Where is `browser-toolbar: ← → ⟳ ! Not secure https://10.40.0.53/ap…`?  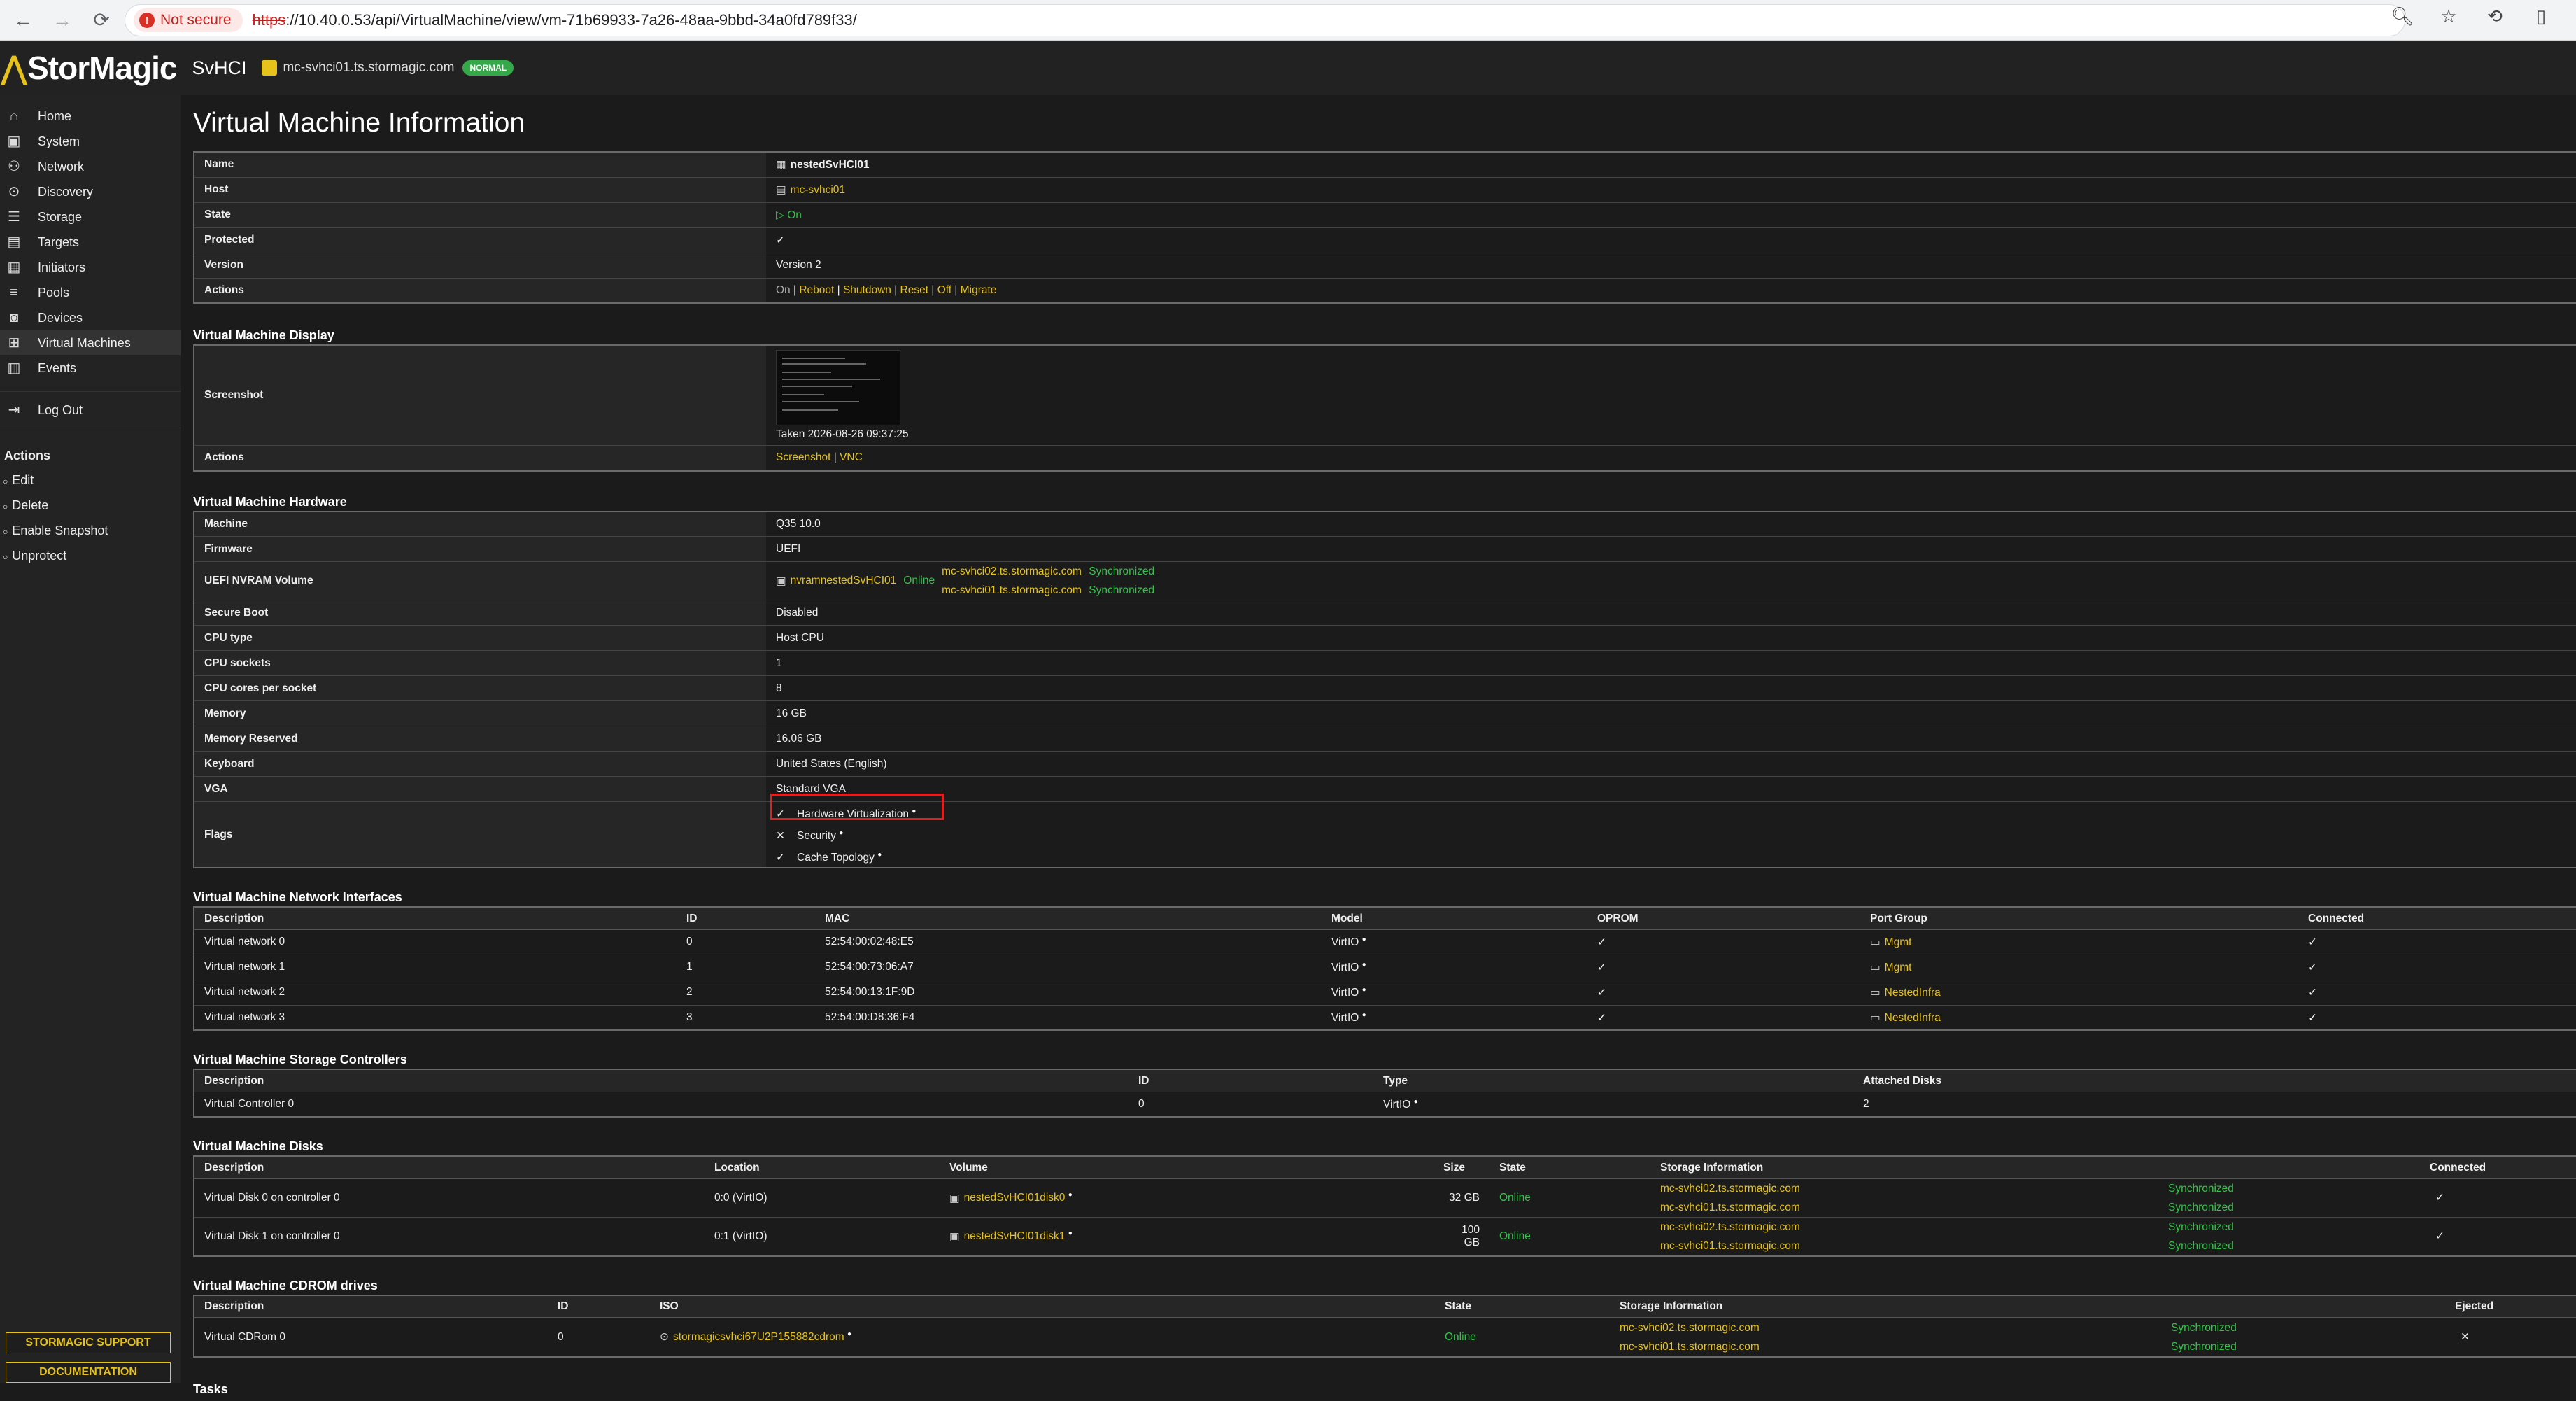 browser-toolbar: ← → ⟳ ! Not secure https://10.40.0.53/ap… is located at coordinates (1288, 21).